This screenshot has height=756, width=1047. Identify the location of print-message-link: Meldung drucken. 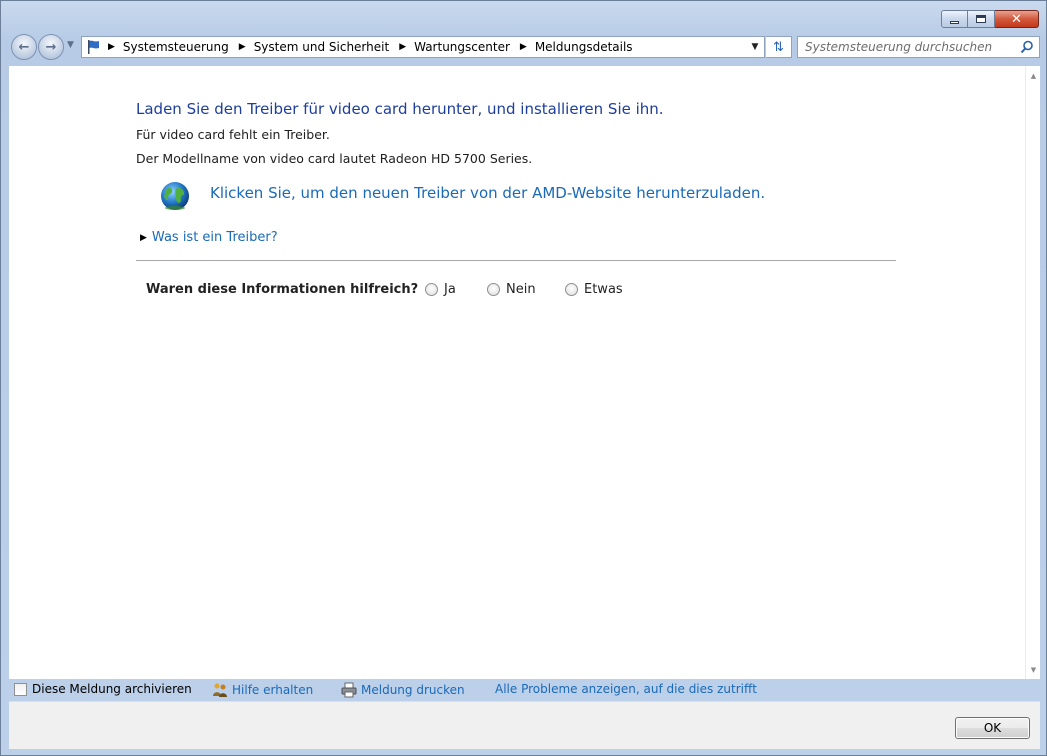
(403, 690).